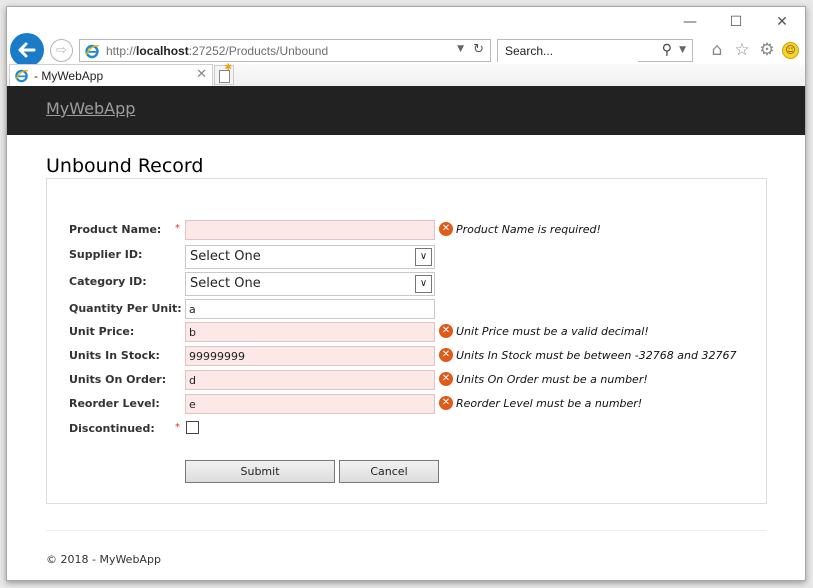  I want to click on form-row-quantity-per-unit: Quantity Per Unit:, so click(406, 310).